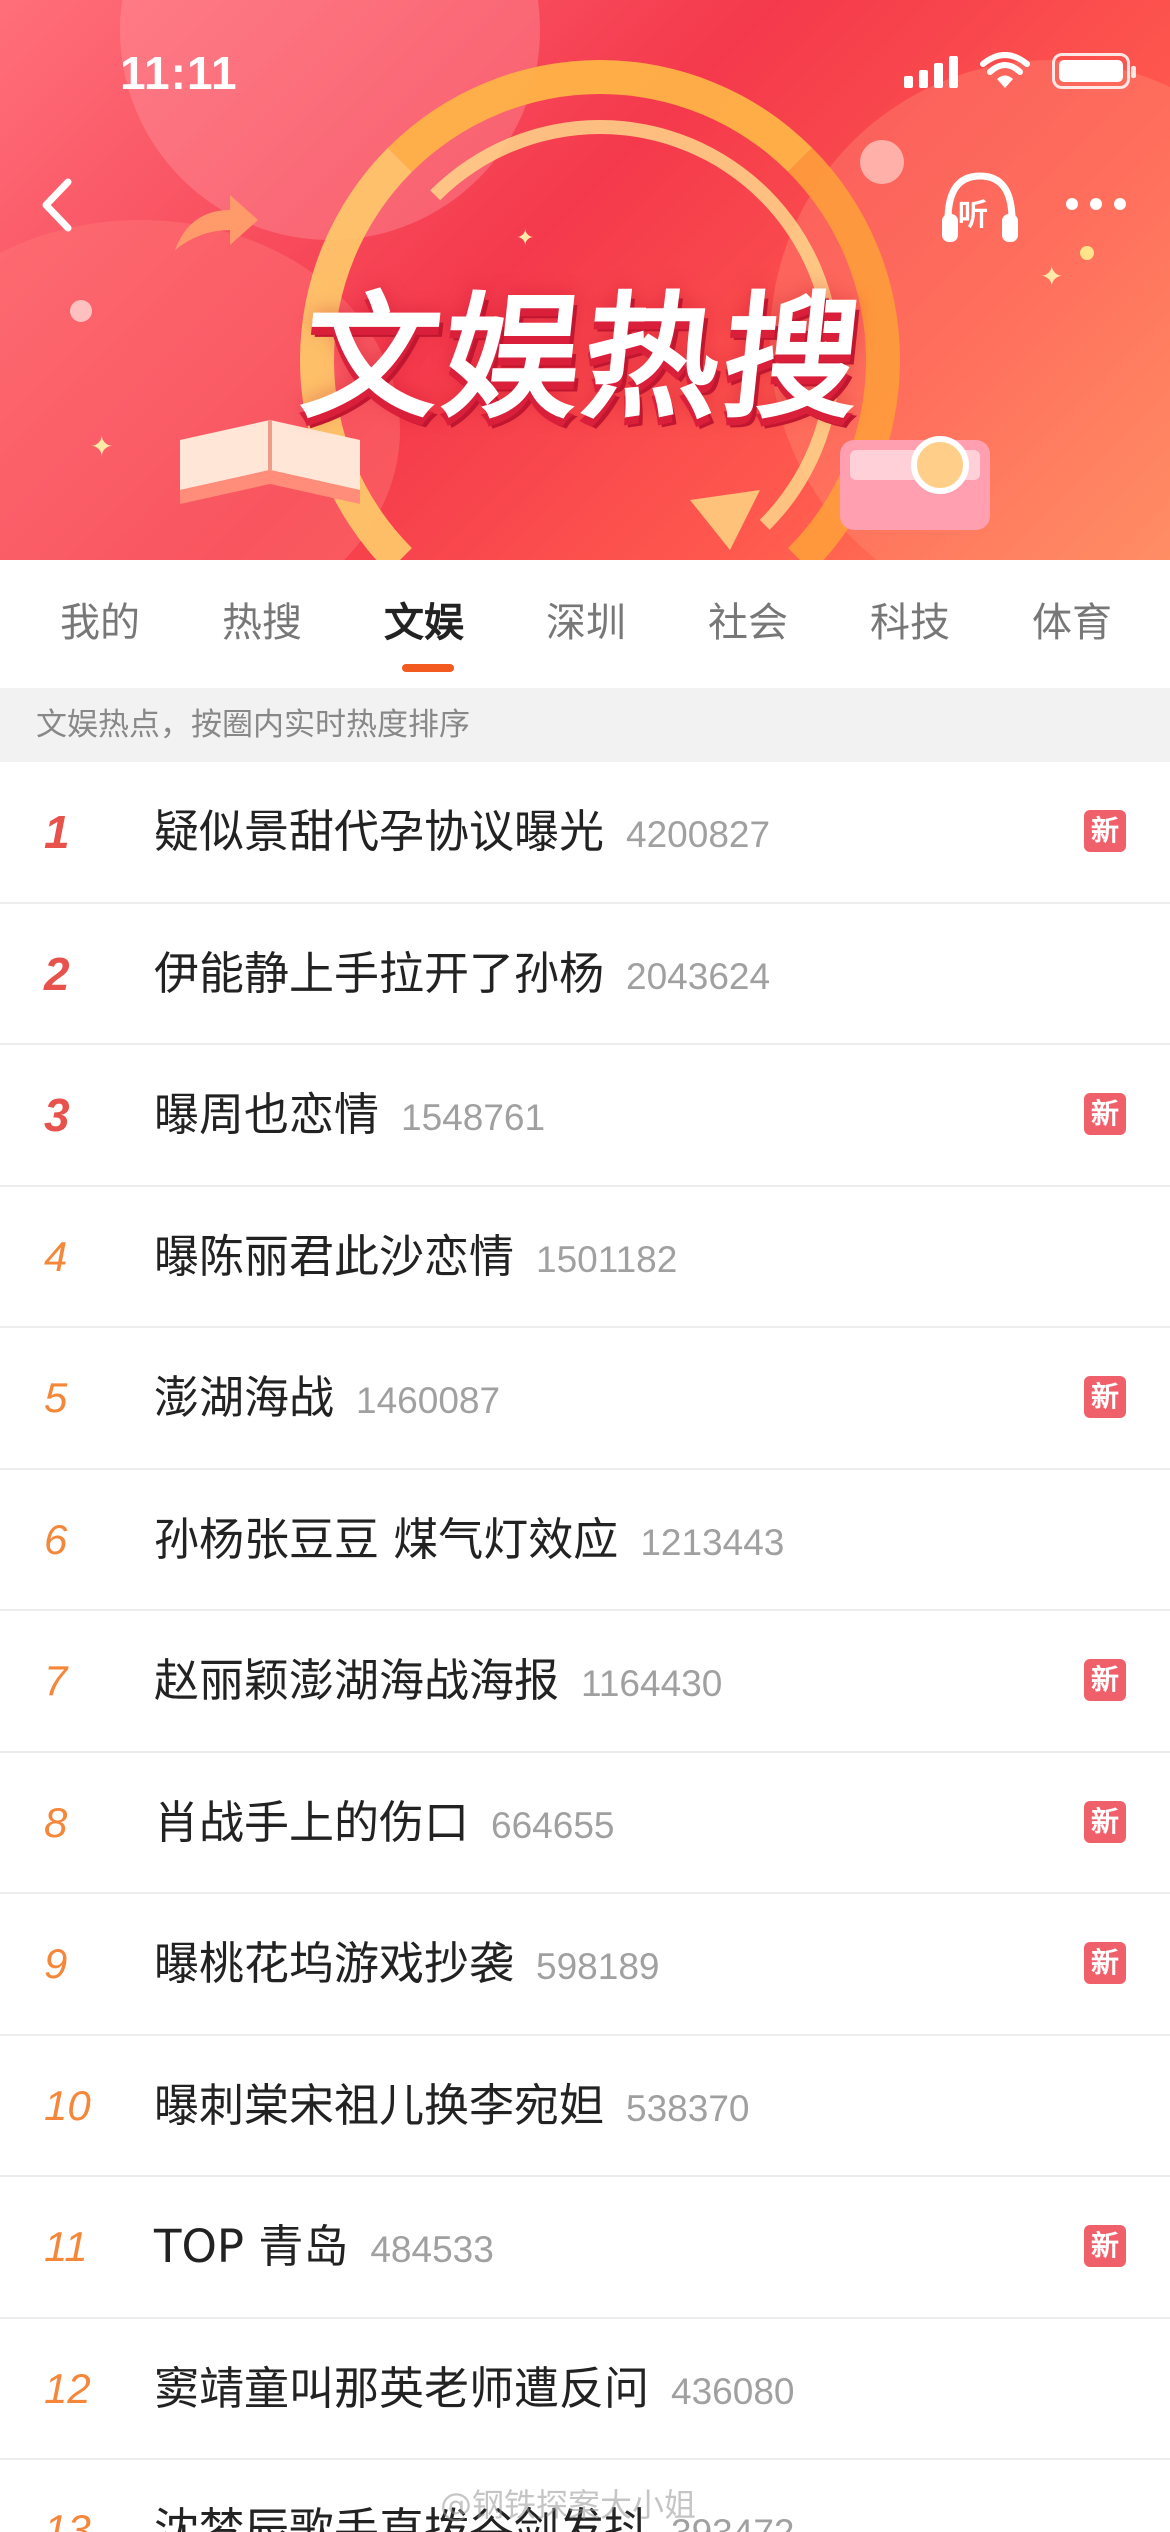 Image resolution: width=1170 pixels, height=2532 pixels. What do you see at coordinates (311, 1822) in the screenshot?
I see `topic-title: 肖战手上的伤口` at bounding box center [311, 1822].